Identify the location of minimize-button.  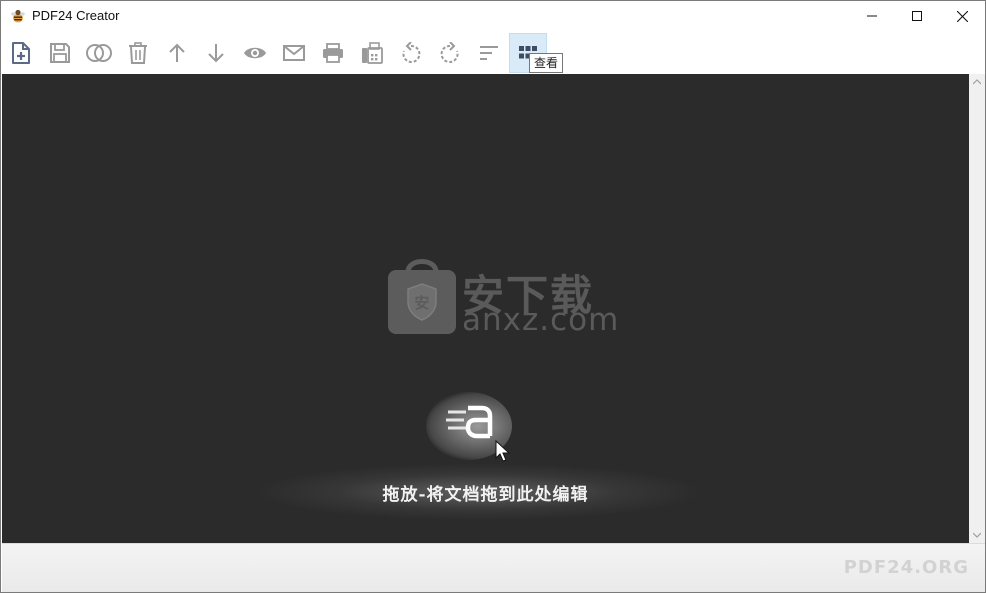
(872, 16).